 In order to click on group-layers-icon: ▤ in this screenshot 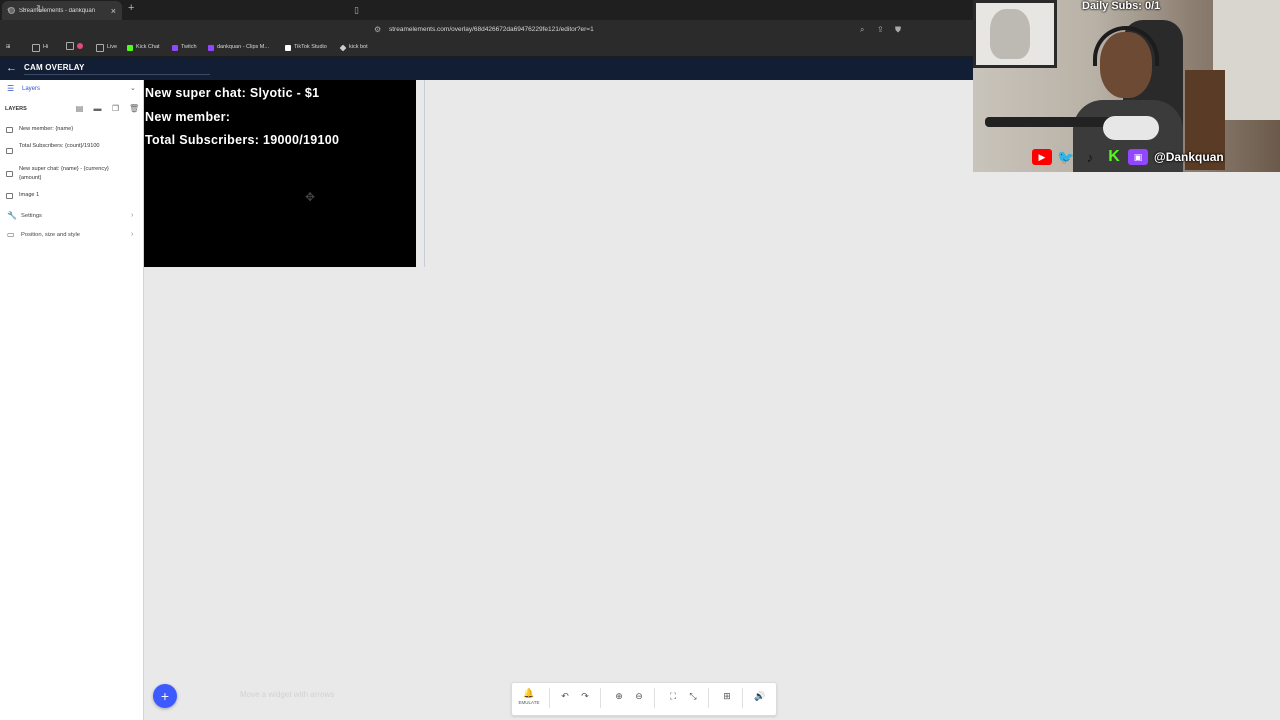, I will do `click(79, 108)`.